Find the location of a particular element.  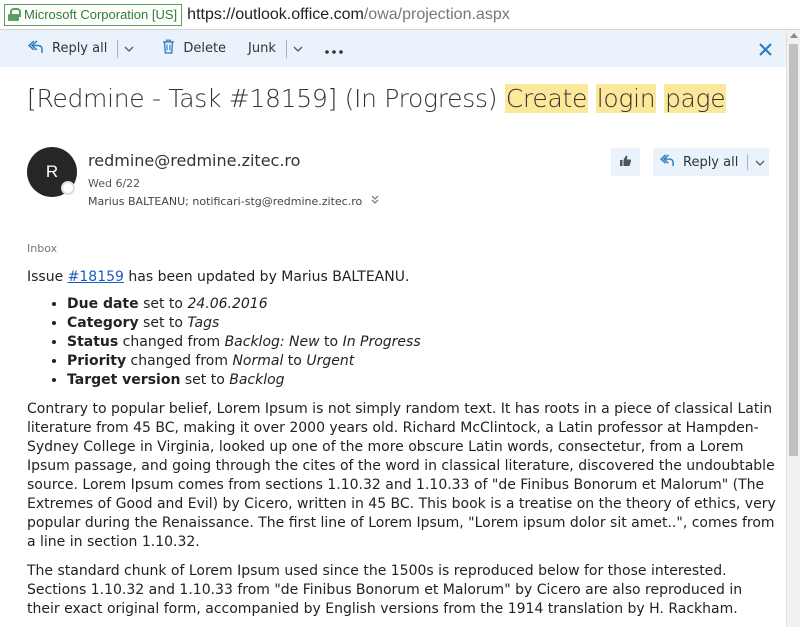

more-icon is located at coordinates (334, 48).